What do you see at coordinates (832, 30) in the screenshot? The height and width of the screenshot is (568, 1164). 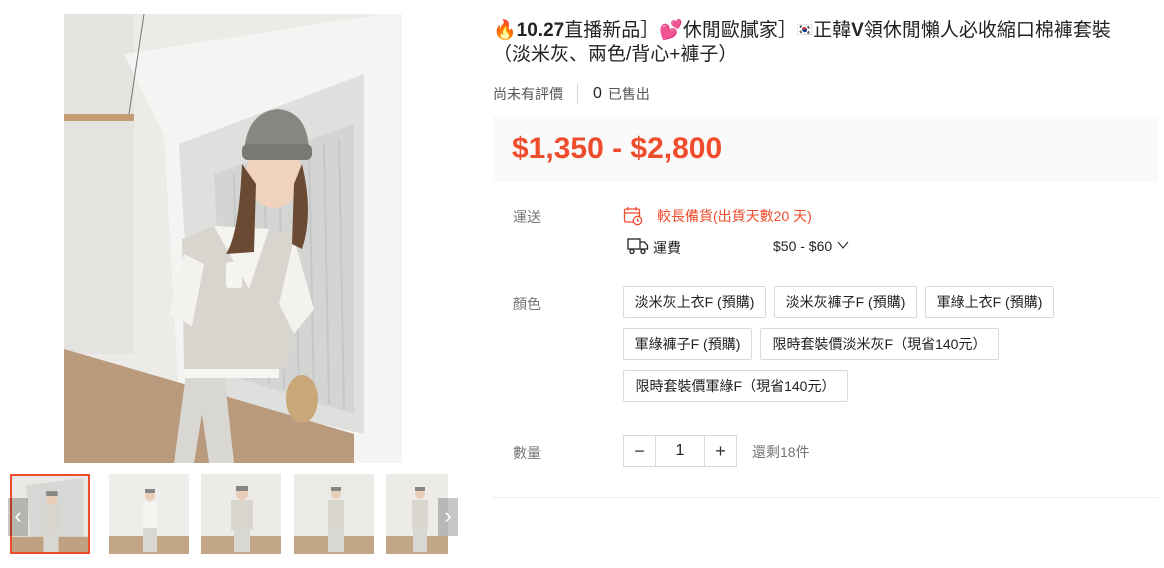 I see `title-part: 正韓` at bounding box center [832, 30].